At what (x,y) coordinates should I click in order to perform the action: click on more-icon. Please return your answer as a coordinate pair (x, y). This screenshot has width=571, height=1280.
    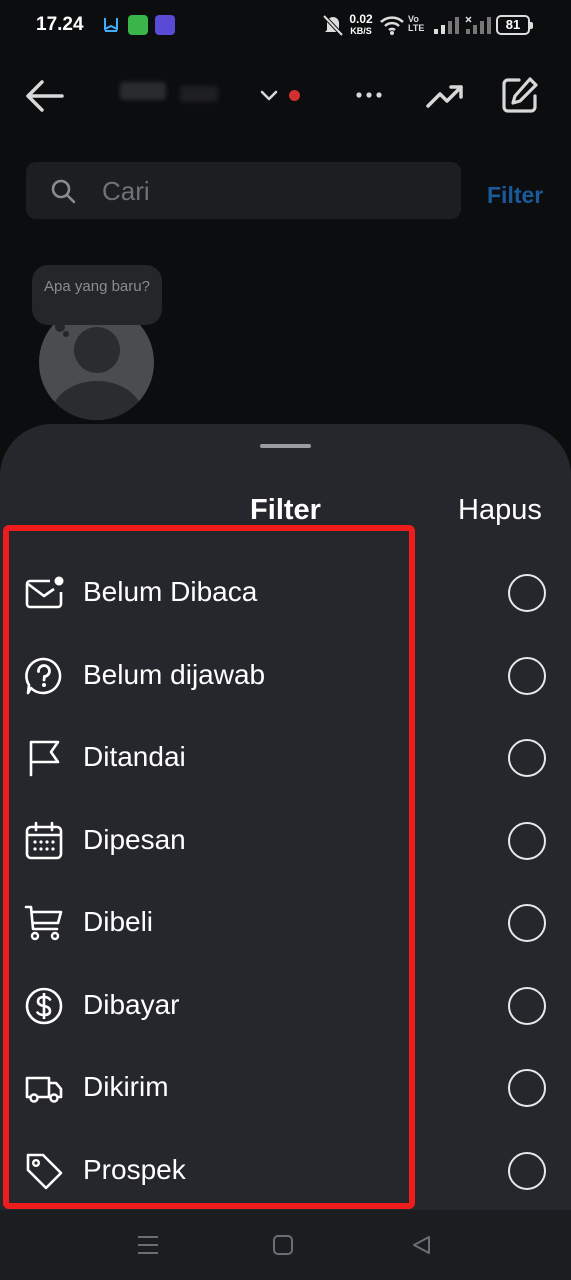
    Looking at the image, I should click on (369, 95).